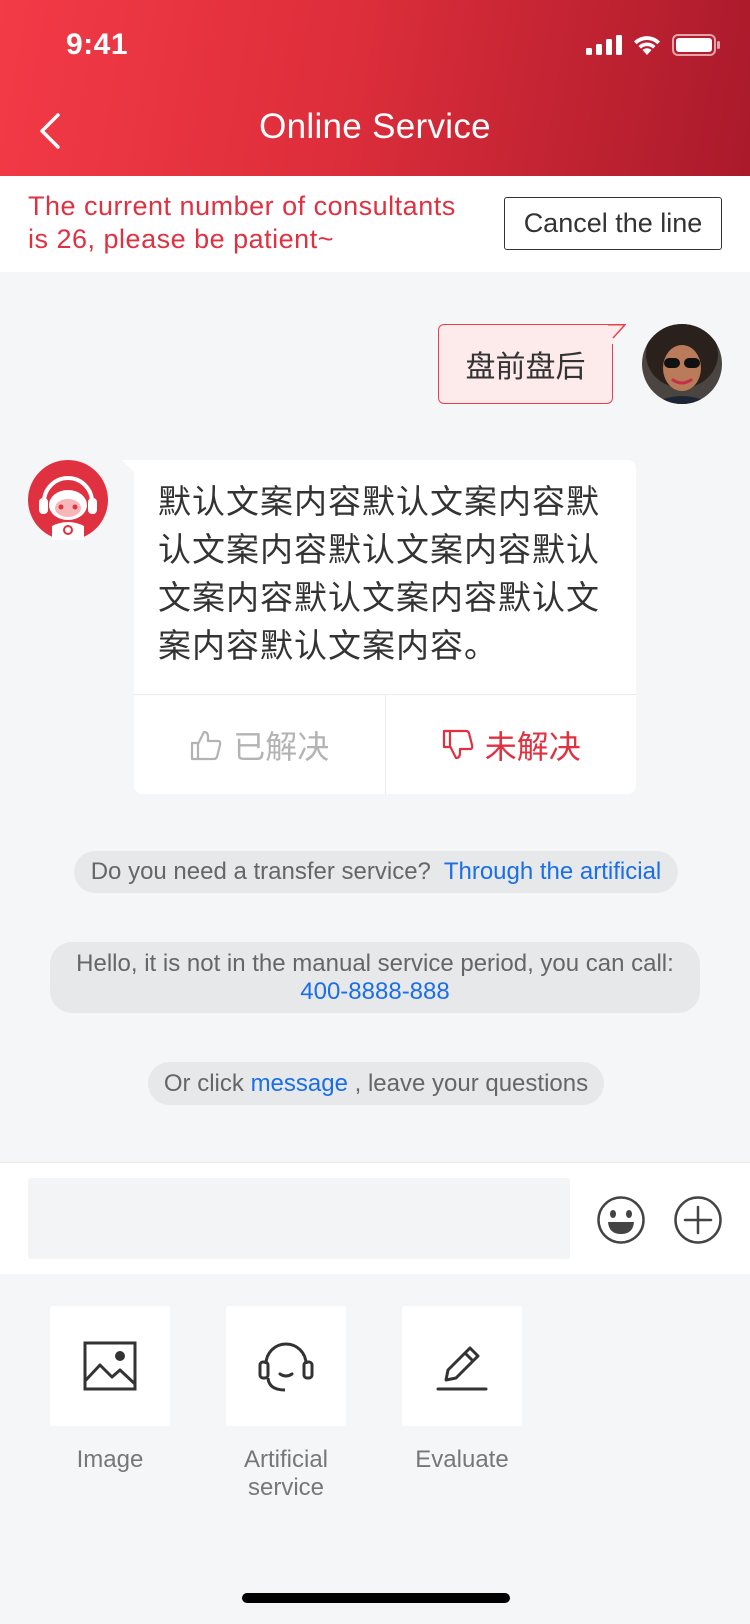 The width and height of the screenshot is (750, 1624). What do you see at coordinates (604, 45) in the screenshot?
I see `signal-icon` at bounding box center [604, 45].